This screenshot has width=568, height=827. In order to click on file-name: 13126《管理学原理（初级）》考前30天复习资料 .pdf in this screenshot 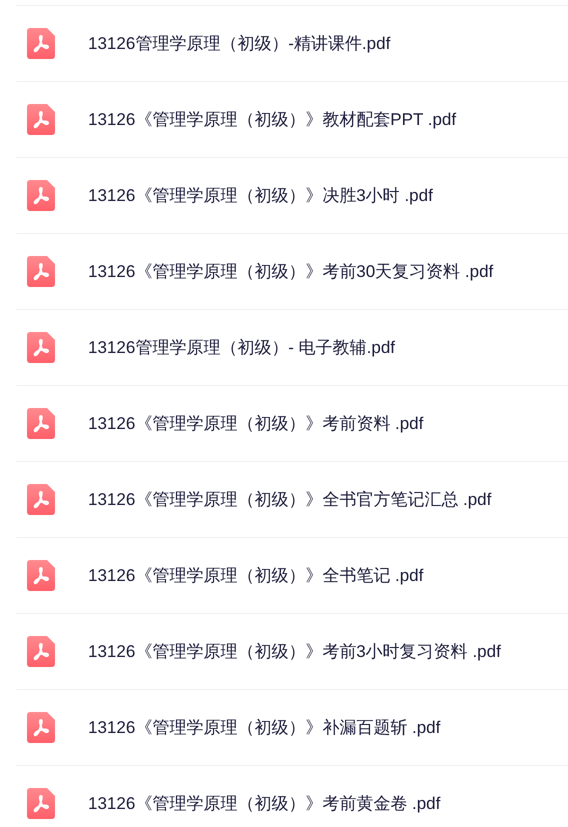, I will do `click(291, 271)`.